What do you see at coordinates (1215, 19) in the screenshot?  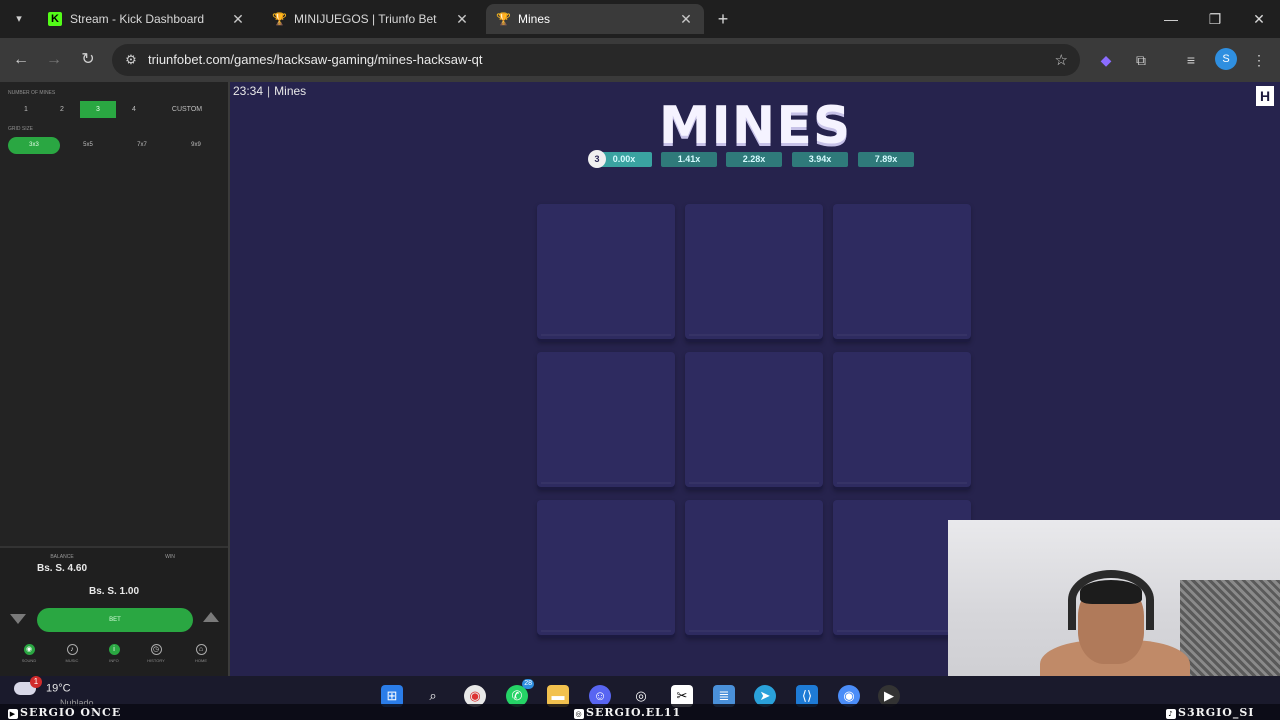 I see `restore-icon: ❐` at bounding box center [1215, 19].